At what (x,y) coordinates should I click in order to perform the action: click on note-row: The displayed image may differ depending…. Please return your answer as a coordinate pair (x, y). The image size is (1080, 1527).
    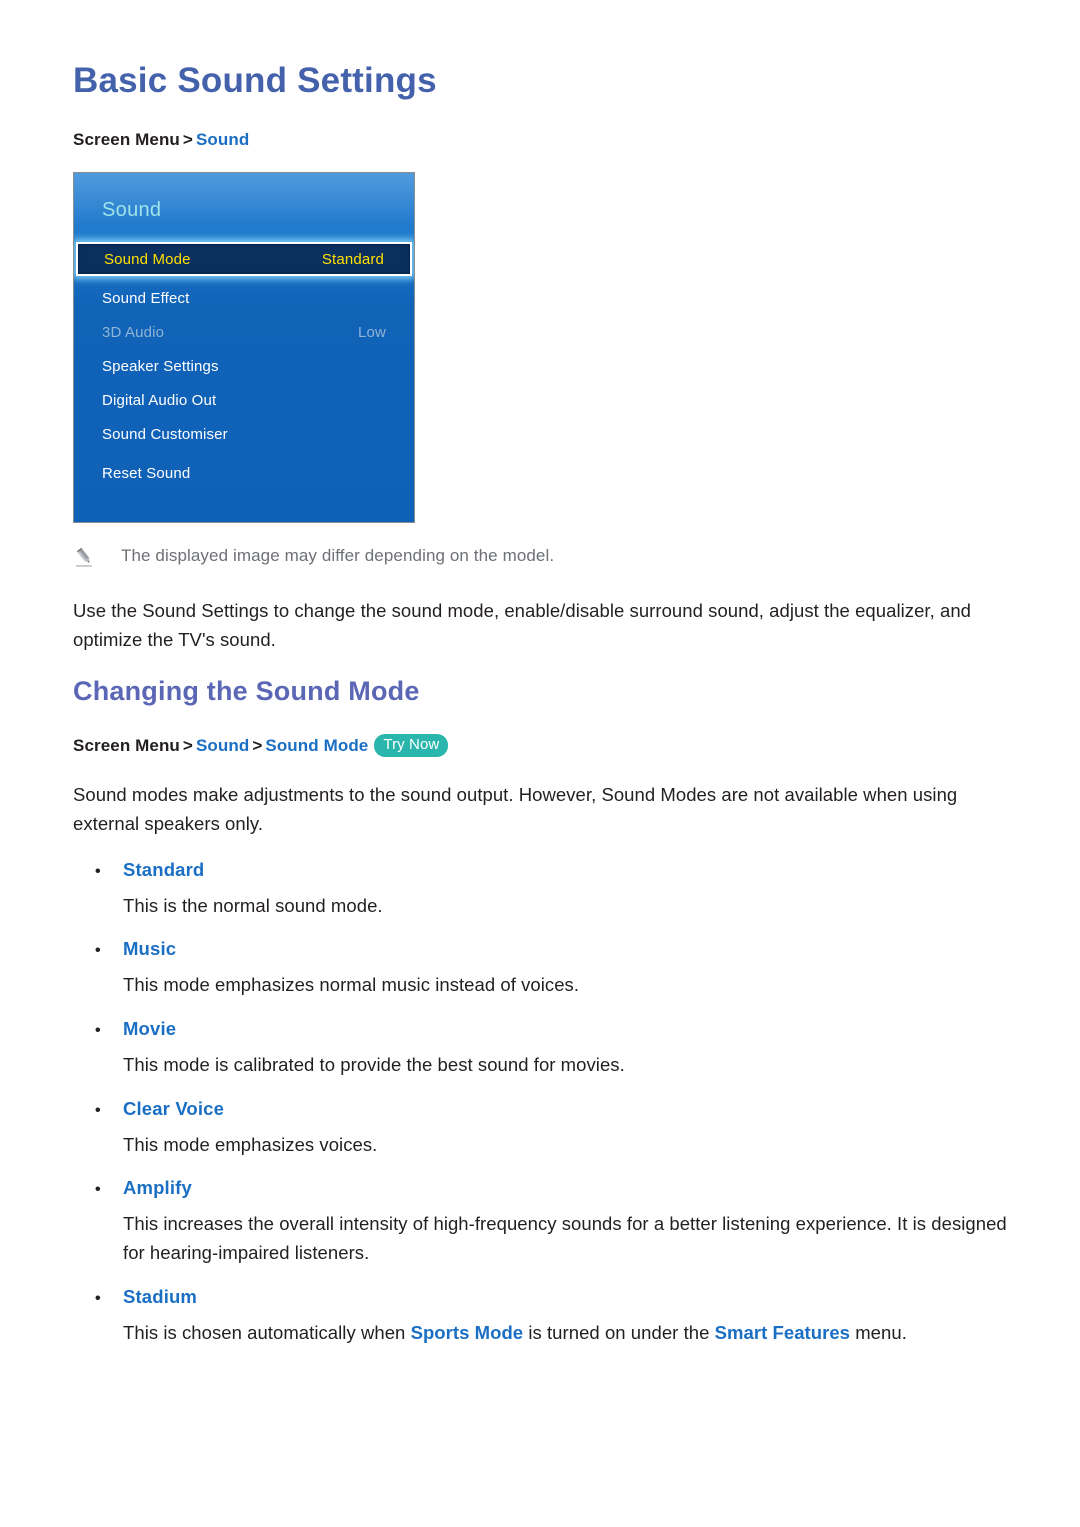
    Looking at the image, I should click on (540, 559).